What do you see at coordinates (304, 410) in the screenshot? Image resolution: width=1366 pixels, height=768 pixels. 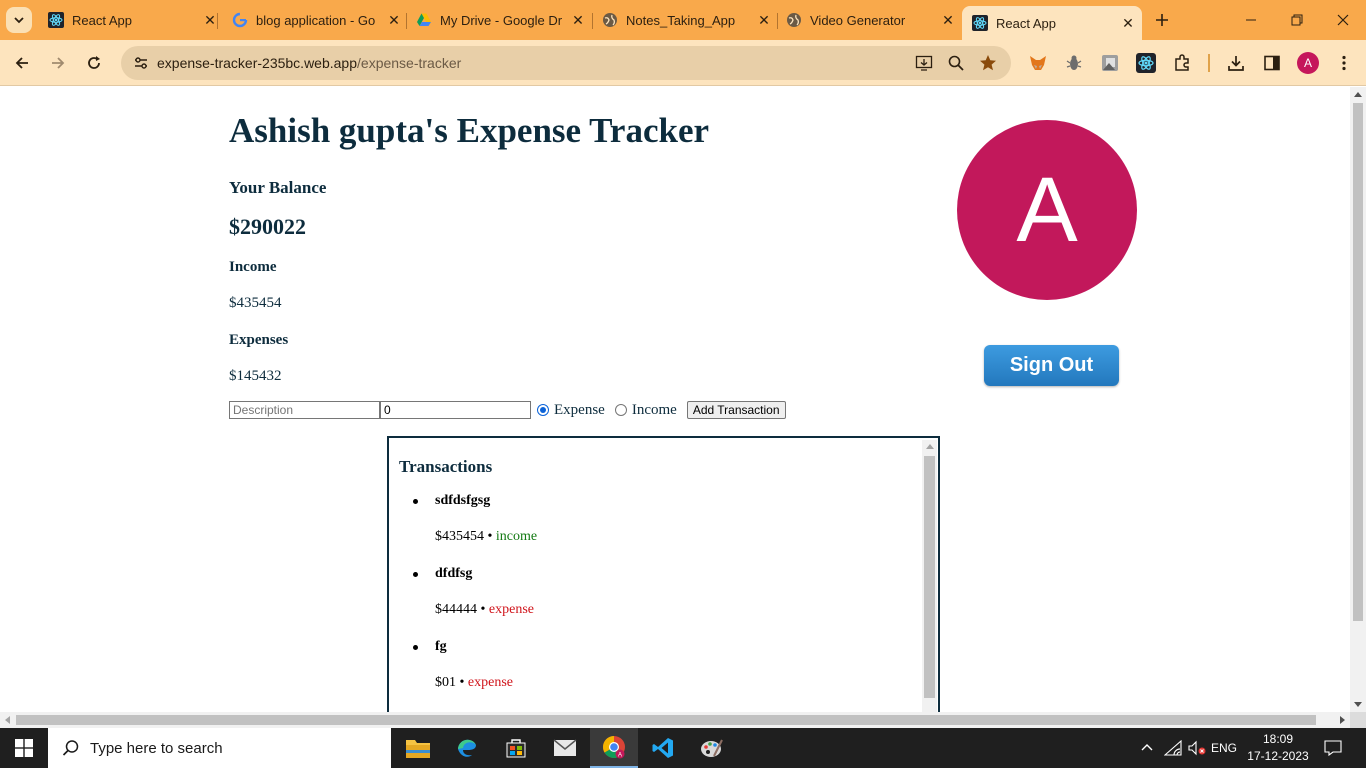 I see `description-input` at bounding box center [304, 410].